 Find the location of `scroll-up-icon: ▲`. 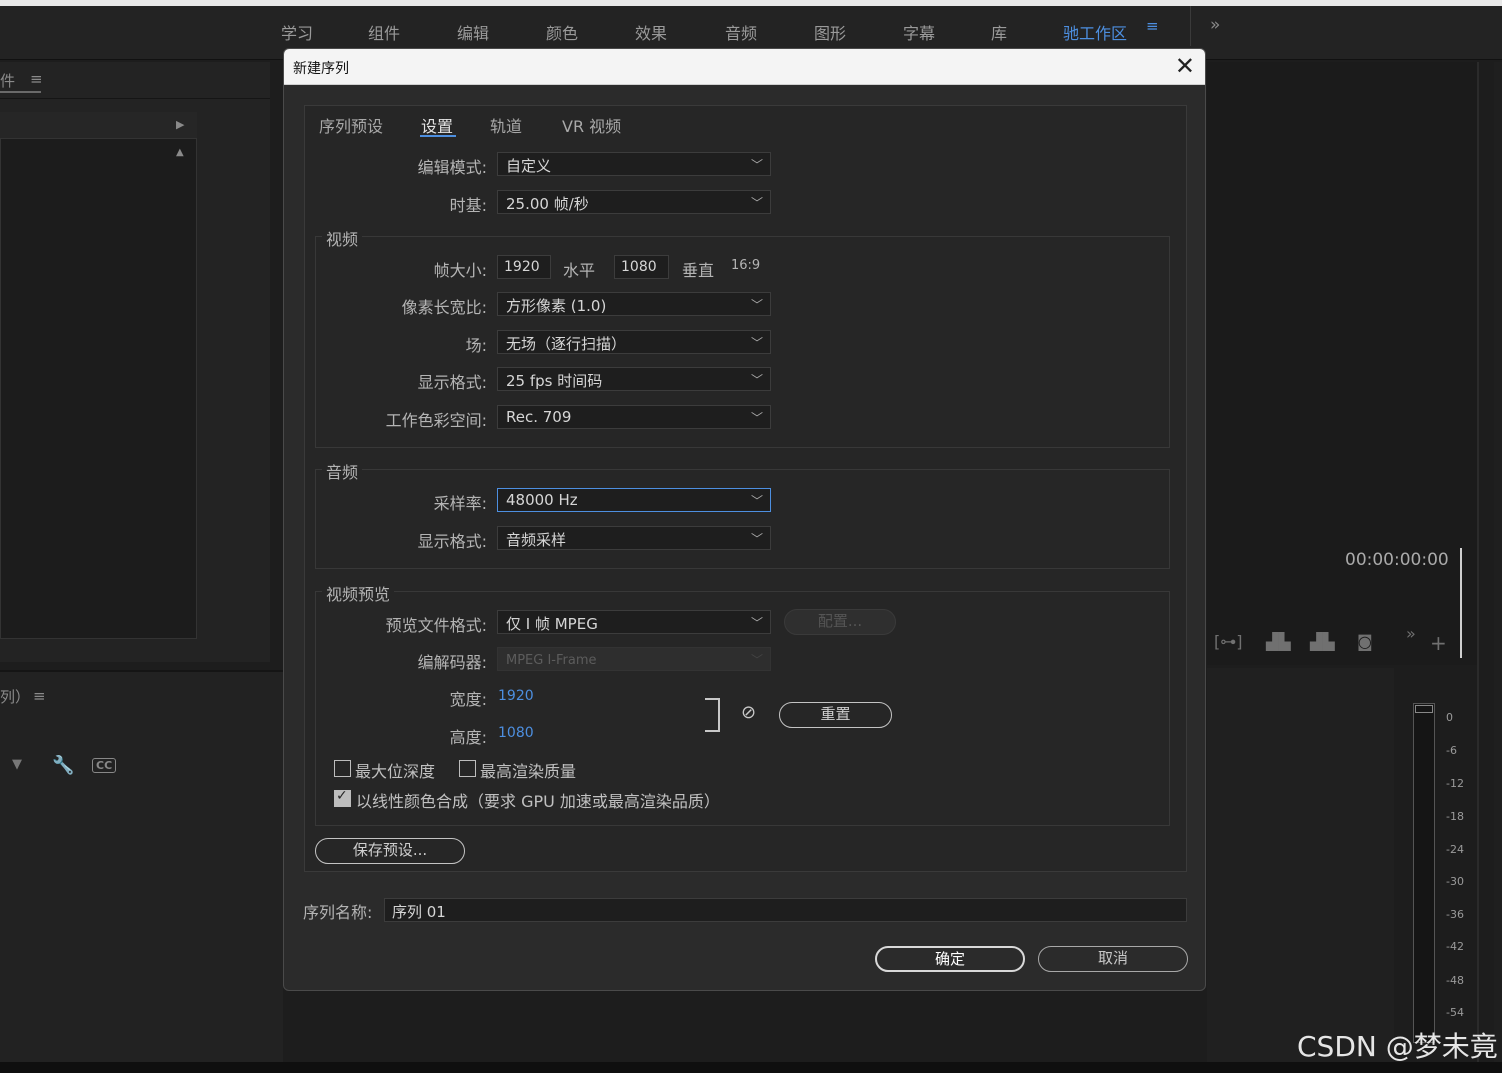

scroll-up-icon: ▲ is located at coordinates (180, 152).